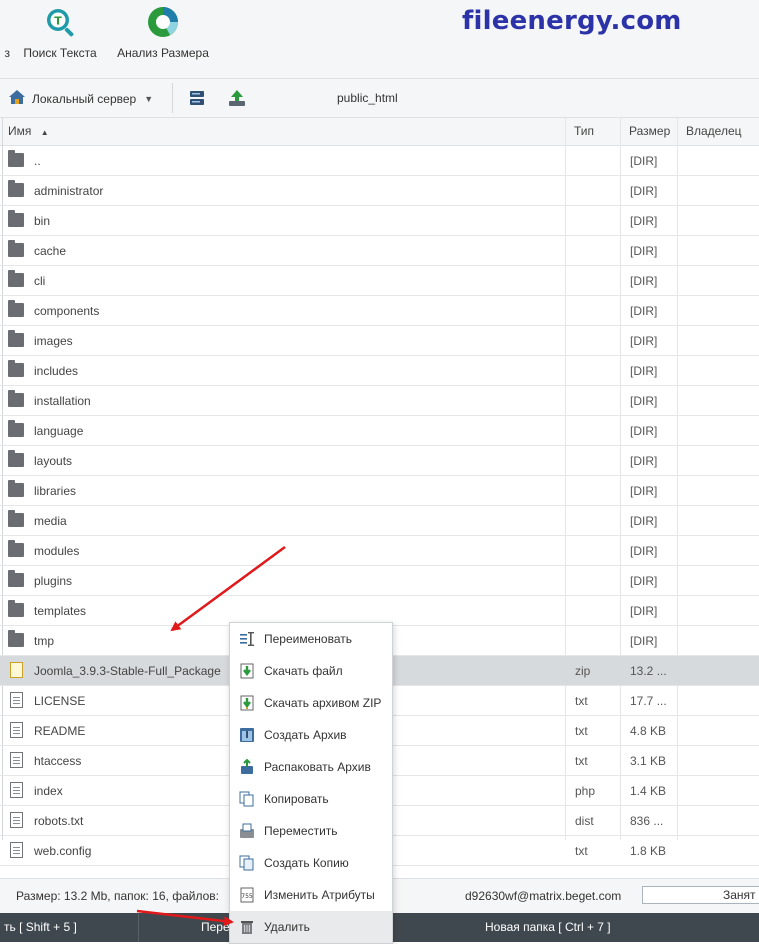 Image resolution: width=759 pixels, height=944 pixels. Describe the element at coordinates (48, 791) in the screenshot. I see `file-name: index` at that location.